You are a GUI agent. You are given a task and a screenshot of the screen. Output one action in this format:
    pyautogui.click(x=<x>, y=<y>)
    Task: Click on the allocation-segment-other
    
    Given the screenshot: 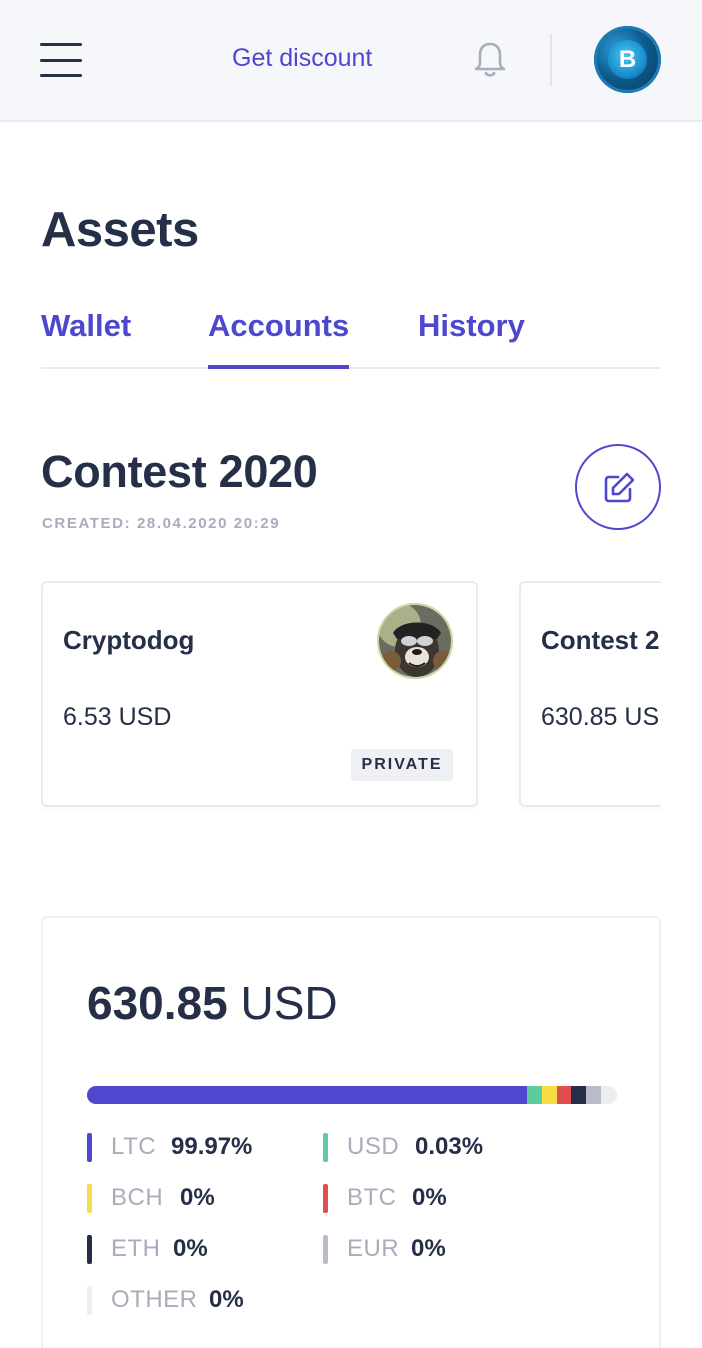 What is the action you would take?
    pyautogui.click(x=609, y=1095)
    